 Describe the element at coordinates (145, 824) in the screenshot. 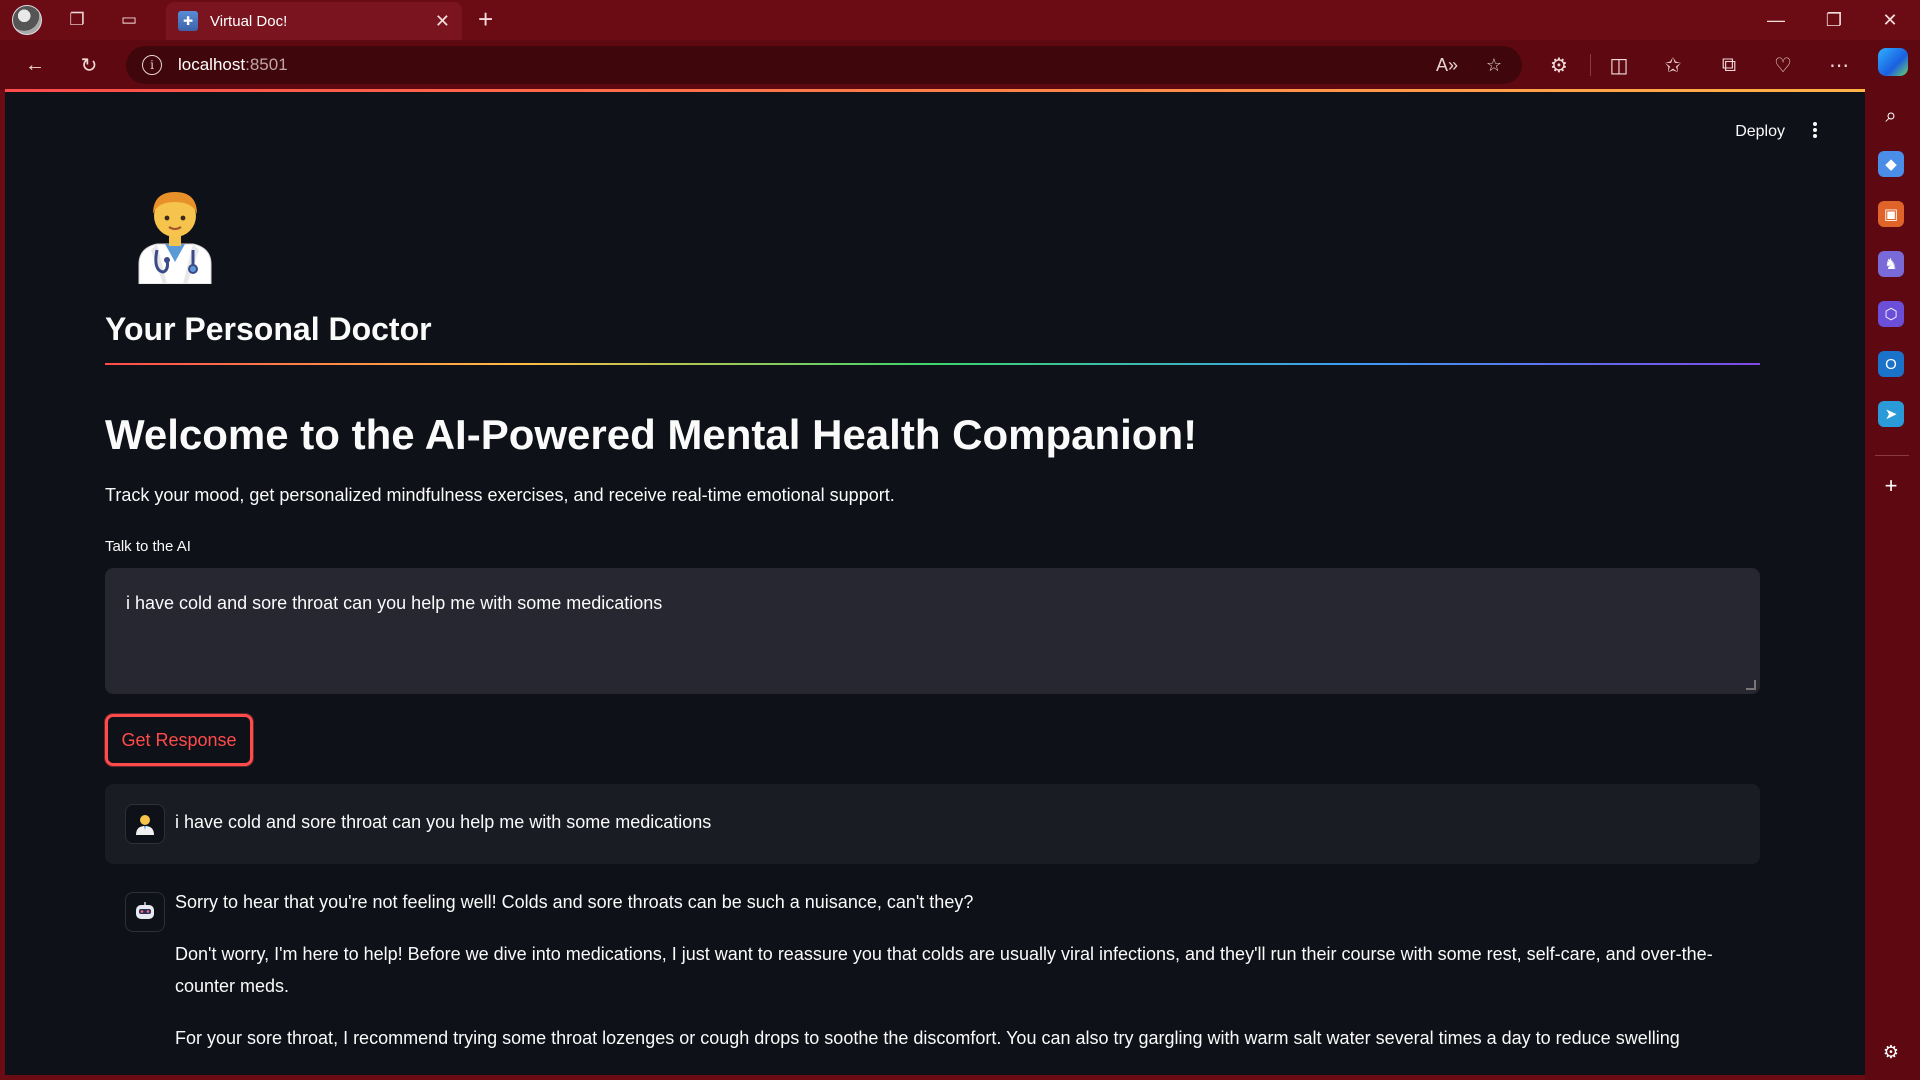

I see `user-avatar-icon` at that location.